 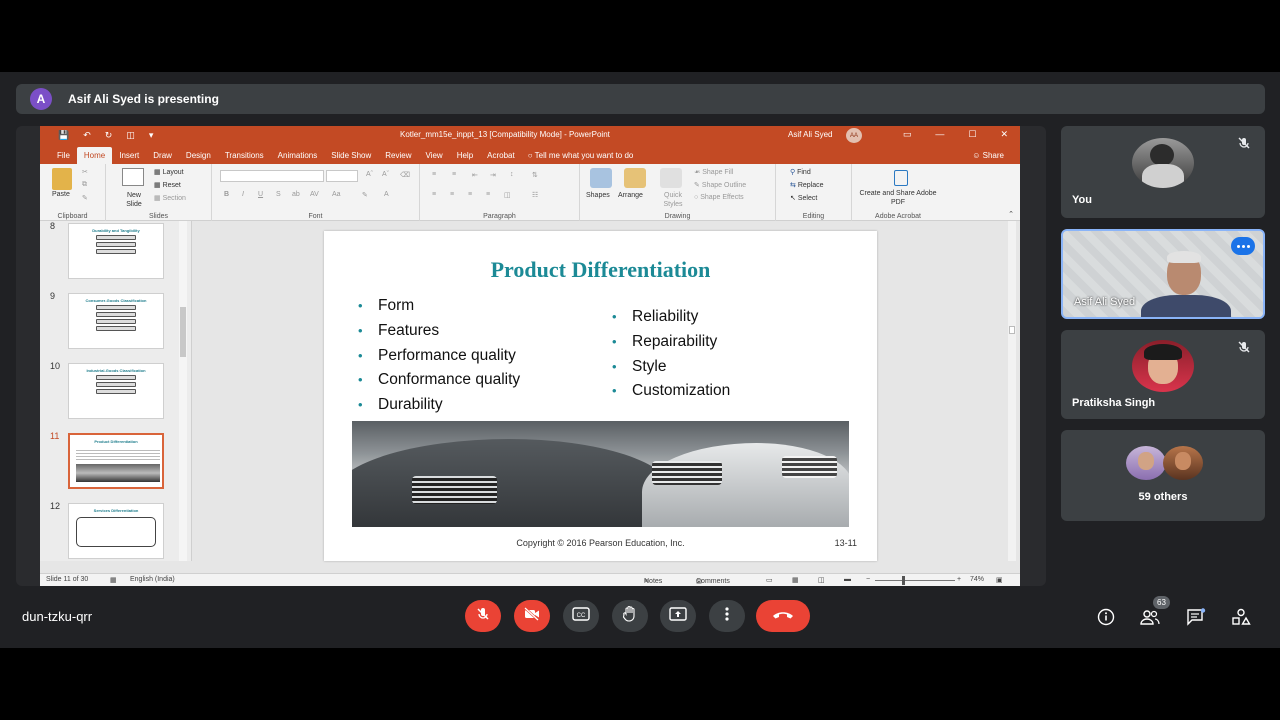 What do you see at coordinates (94, 155) in the screenshot?
I see `tab-home: Home` at bounding box center [94, 155].